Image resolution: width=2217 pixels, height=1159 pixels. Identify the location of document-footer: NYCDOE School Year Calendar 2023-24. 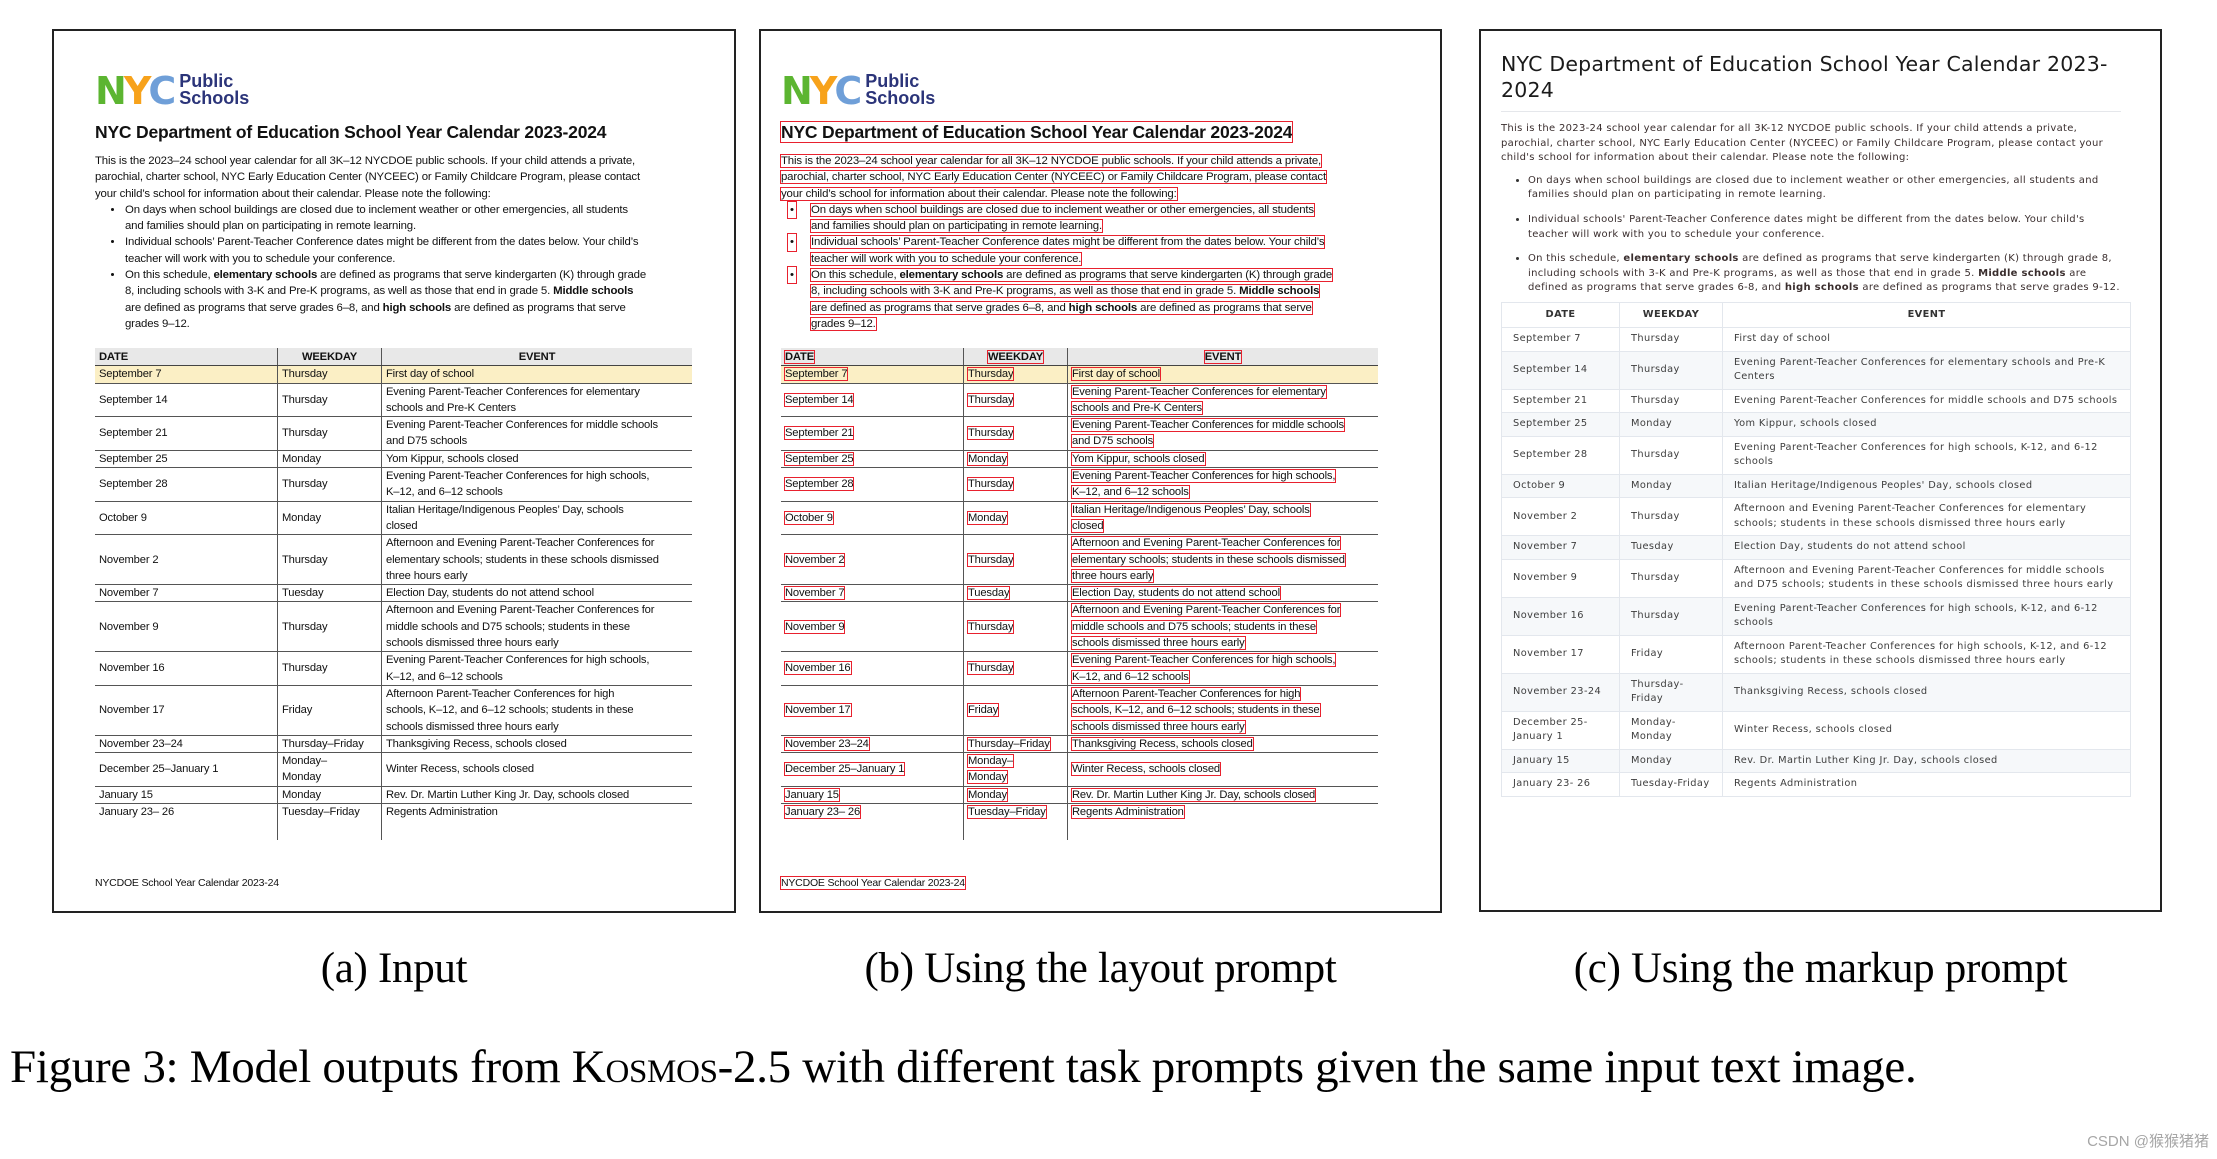
(1080, 883).